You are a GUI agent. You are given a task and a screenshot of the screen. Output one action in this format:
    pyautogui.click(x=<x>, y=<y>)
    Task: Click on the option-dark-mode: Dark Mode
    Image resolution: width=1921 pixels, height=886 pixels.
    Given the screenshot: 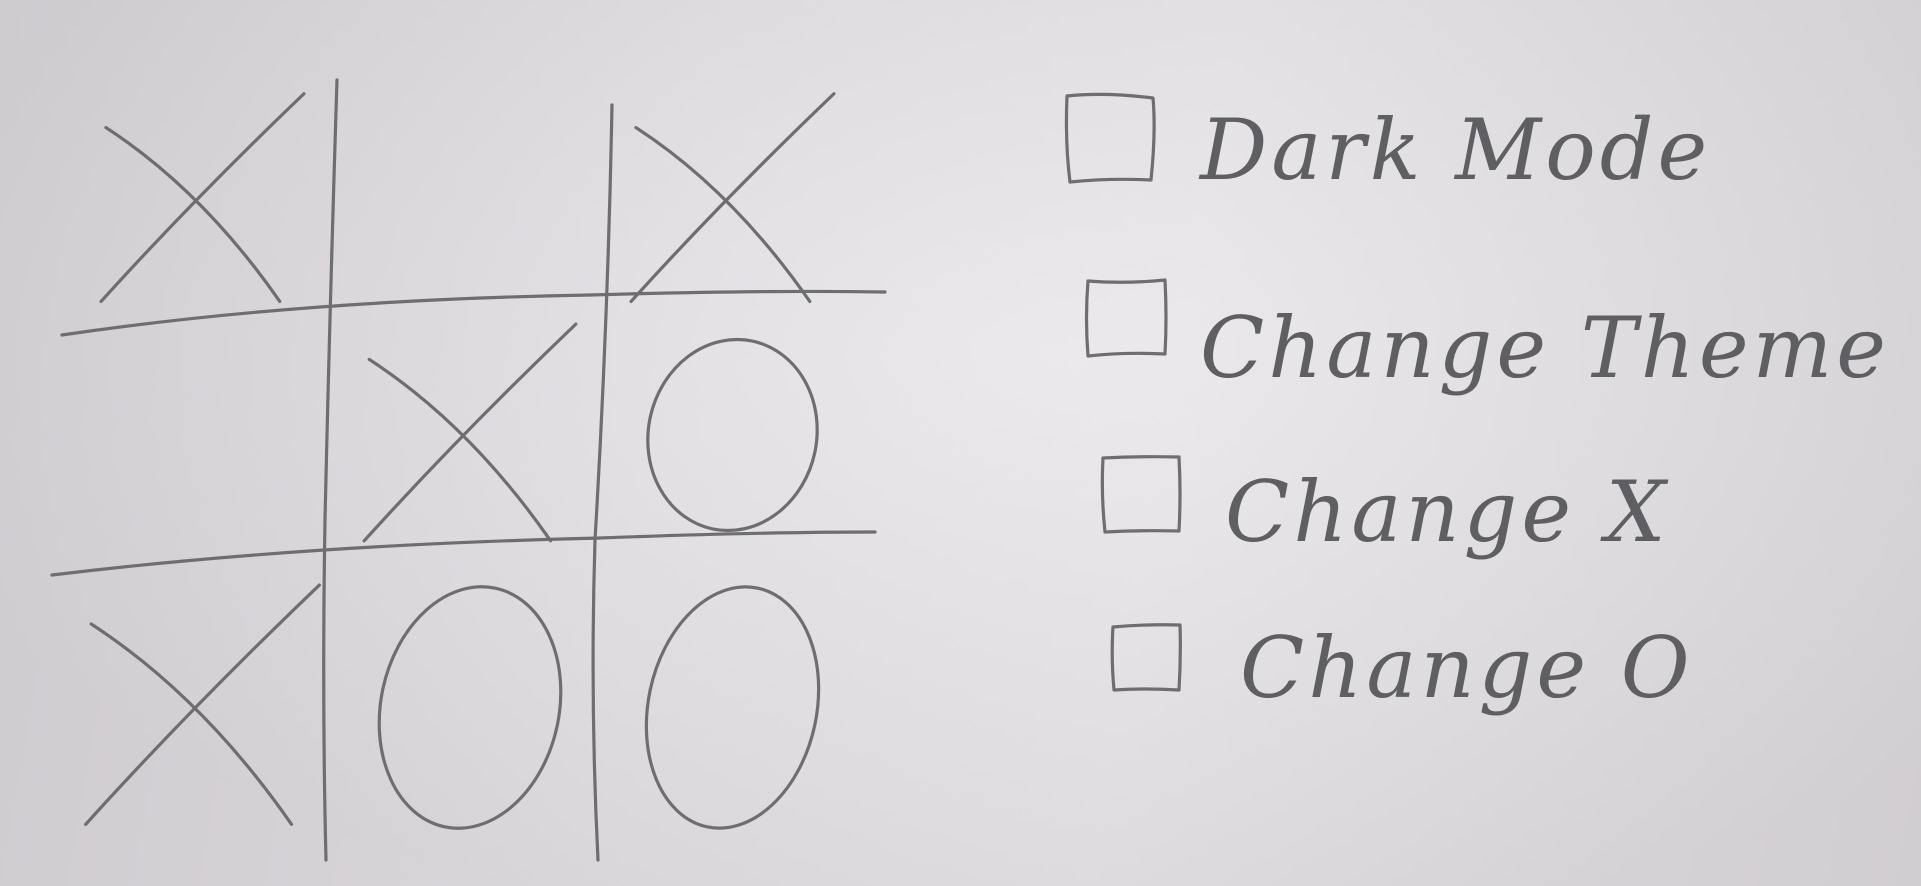 What is the action you would take?
    pyautogui.click(x=1489, y=182)
    